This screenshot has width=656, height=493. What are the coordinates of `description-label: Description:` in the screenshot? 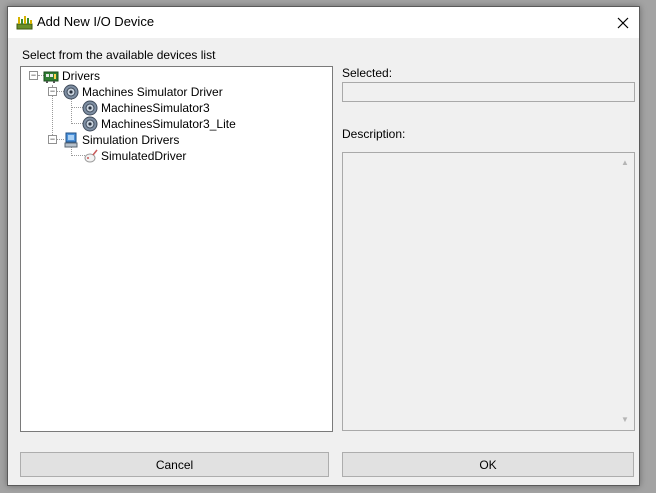 It's located at (374, 134).